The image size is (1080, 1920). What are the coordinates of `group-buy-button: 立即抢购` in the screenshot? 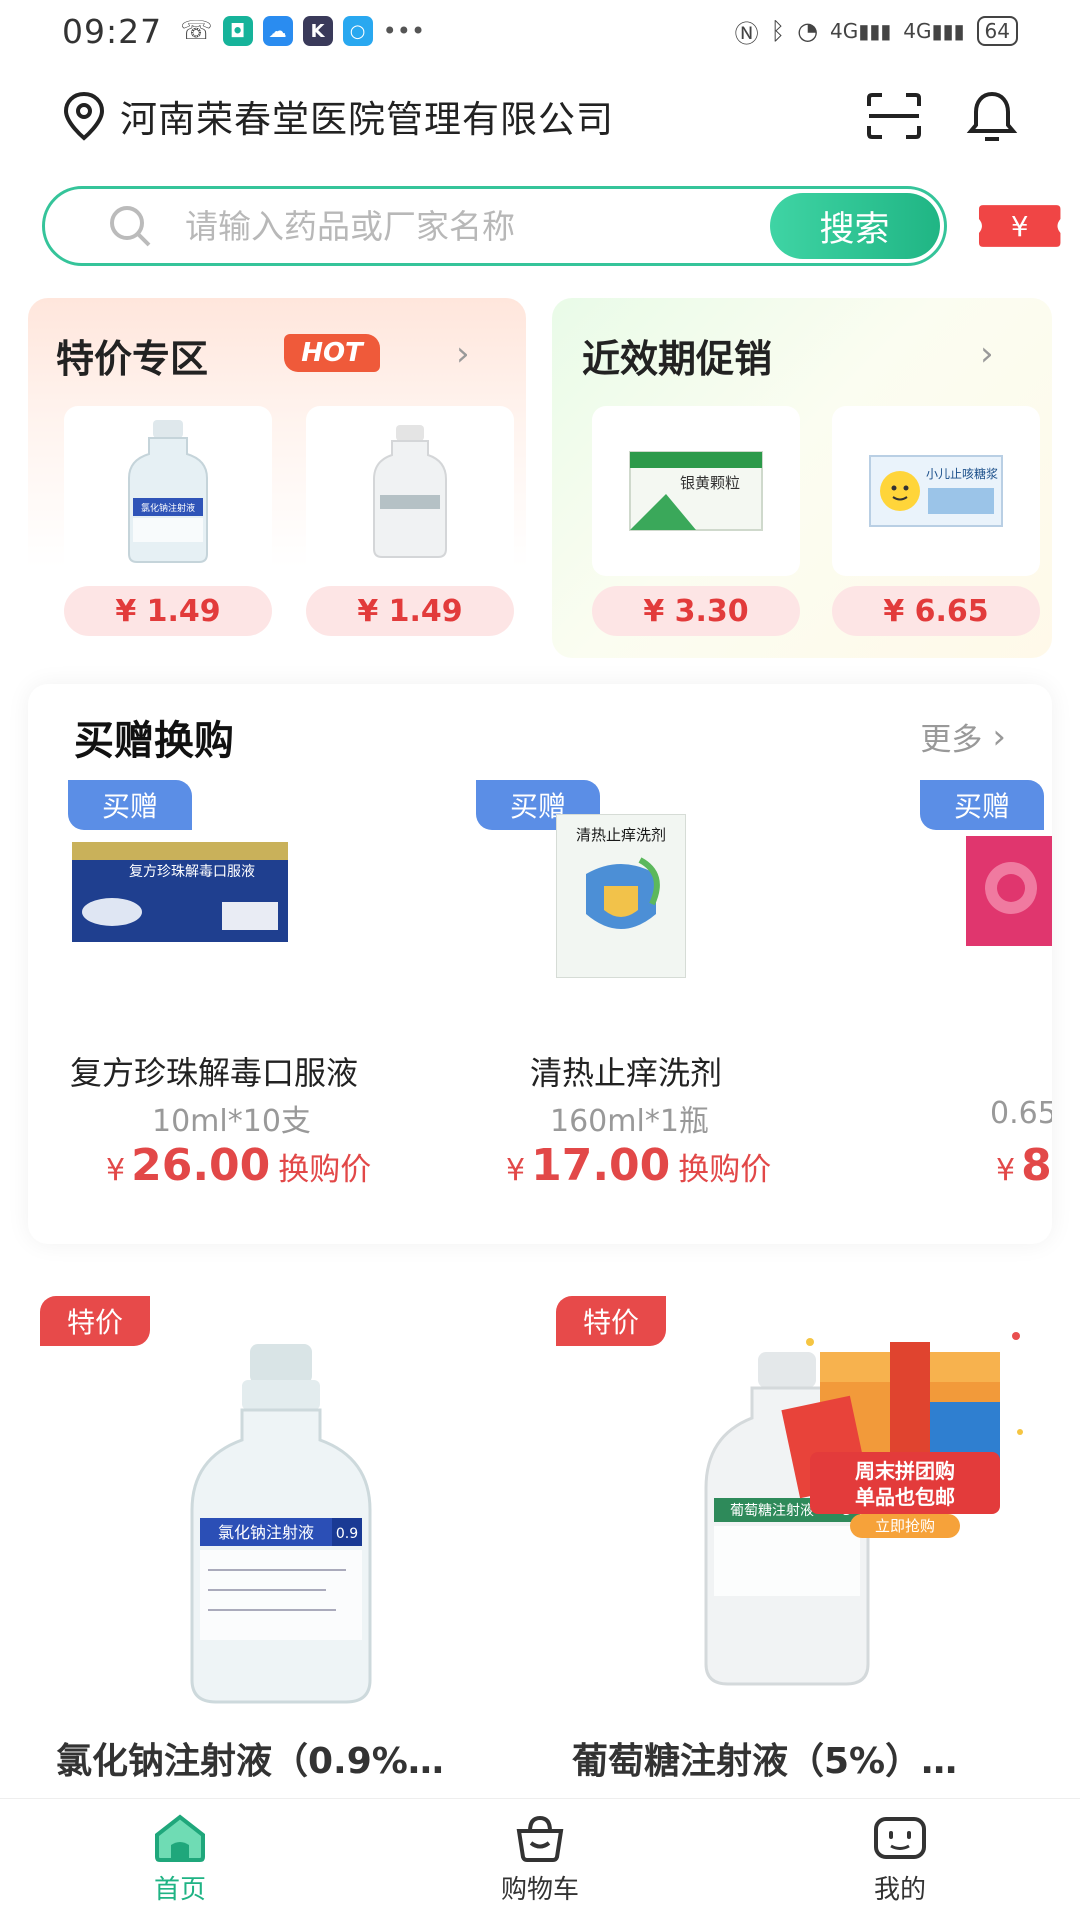 It's located at (905, 1526).